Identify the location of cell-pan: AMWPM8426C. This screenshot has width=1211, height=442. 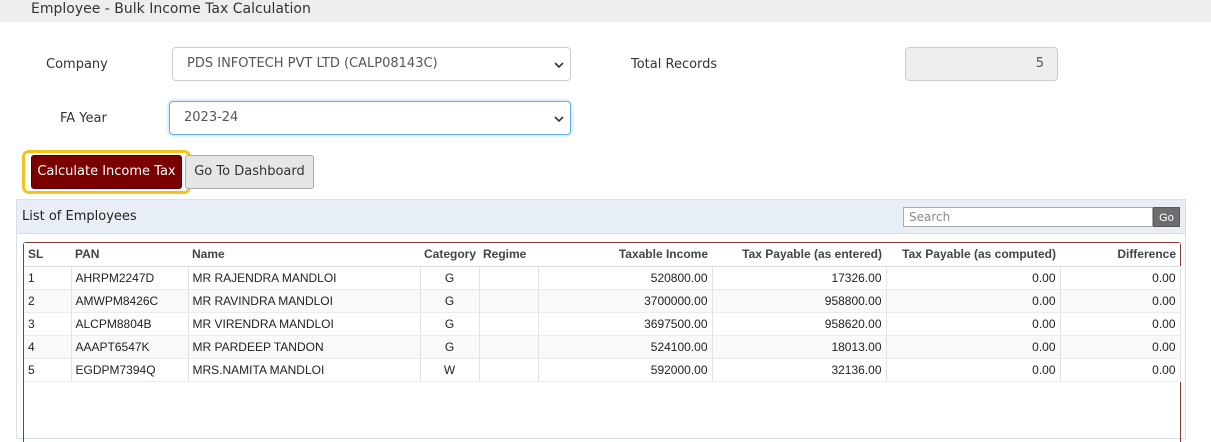
(130, 301).